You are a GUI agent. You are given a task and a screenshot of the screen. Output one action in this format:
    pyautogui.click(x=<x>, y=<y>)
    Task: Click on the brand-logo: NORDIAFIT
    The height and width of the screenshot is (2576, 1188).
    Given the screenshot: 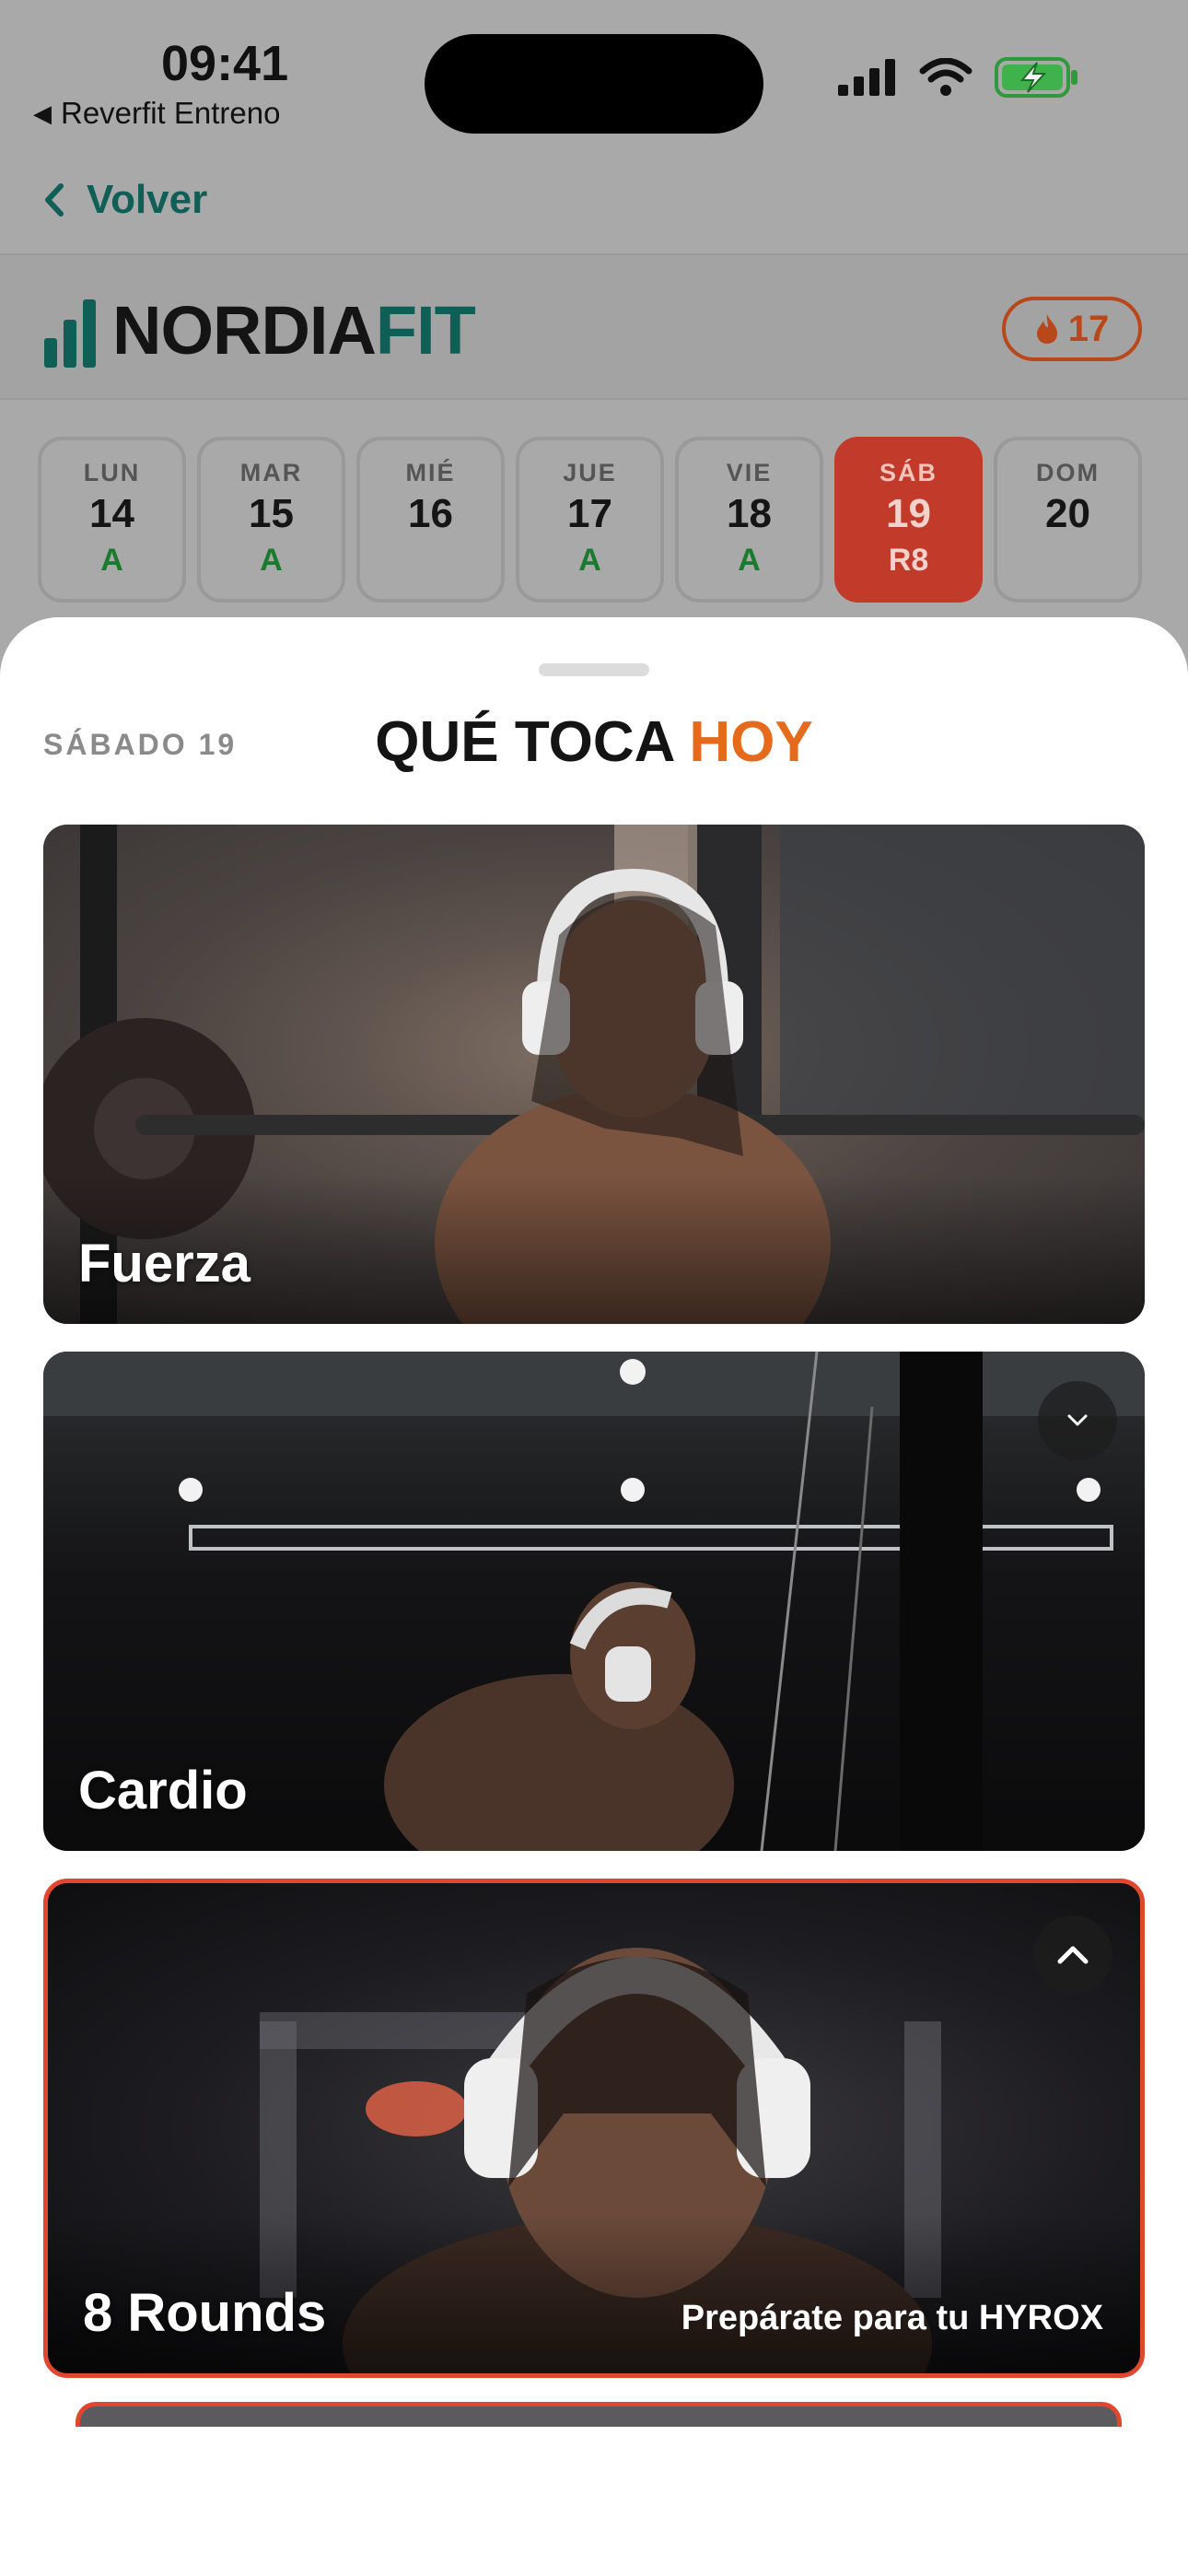 What is the action you would take?
    pyautogui.click(x=260, y=331)
    